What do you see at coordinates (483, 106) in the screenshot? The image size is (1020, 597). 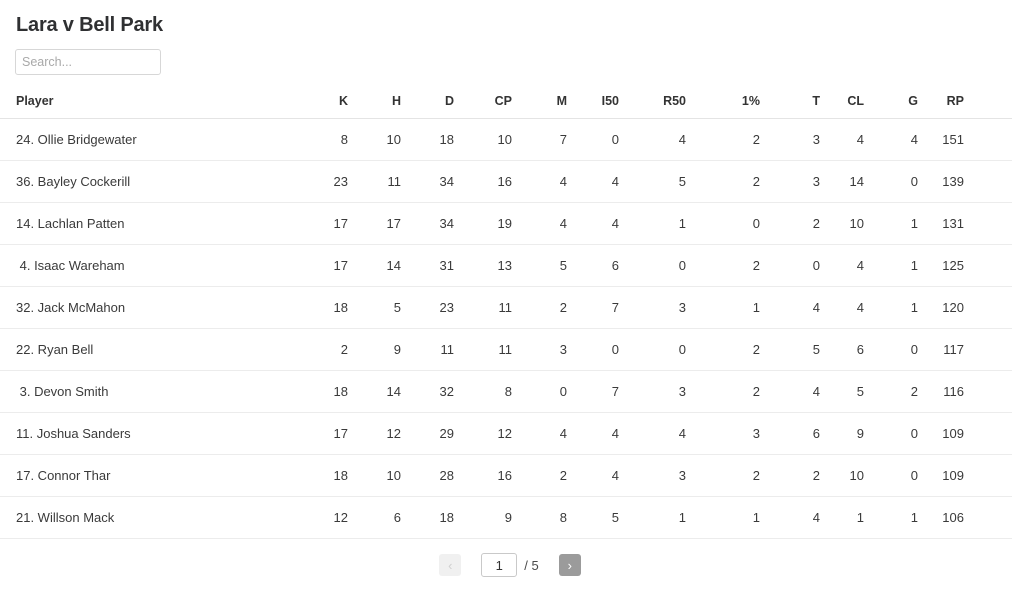 I see `column-header-cp: CP` at bounding box center [483, 106].